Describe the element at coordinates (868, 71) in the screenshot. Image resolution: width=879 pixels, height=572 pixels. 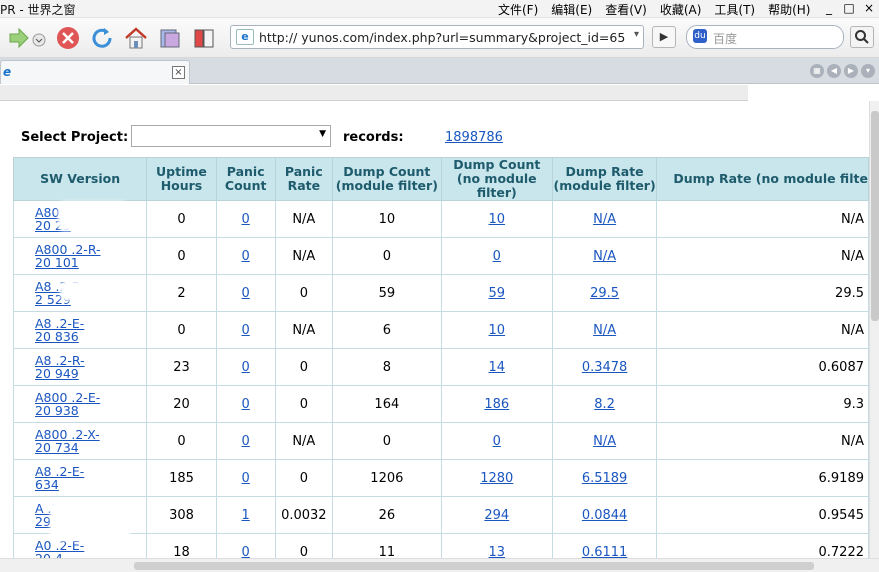
I see `tab-menu-icon: ▾` at that location.